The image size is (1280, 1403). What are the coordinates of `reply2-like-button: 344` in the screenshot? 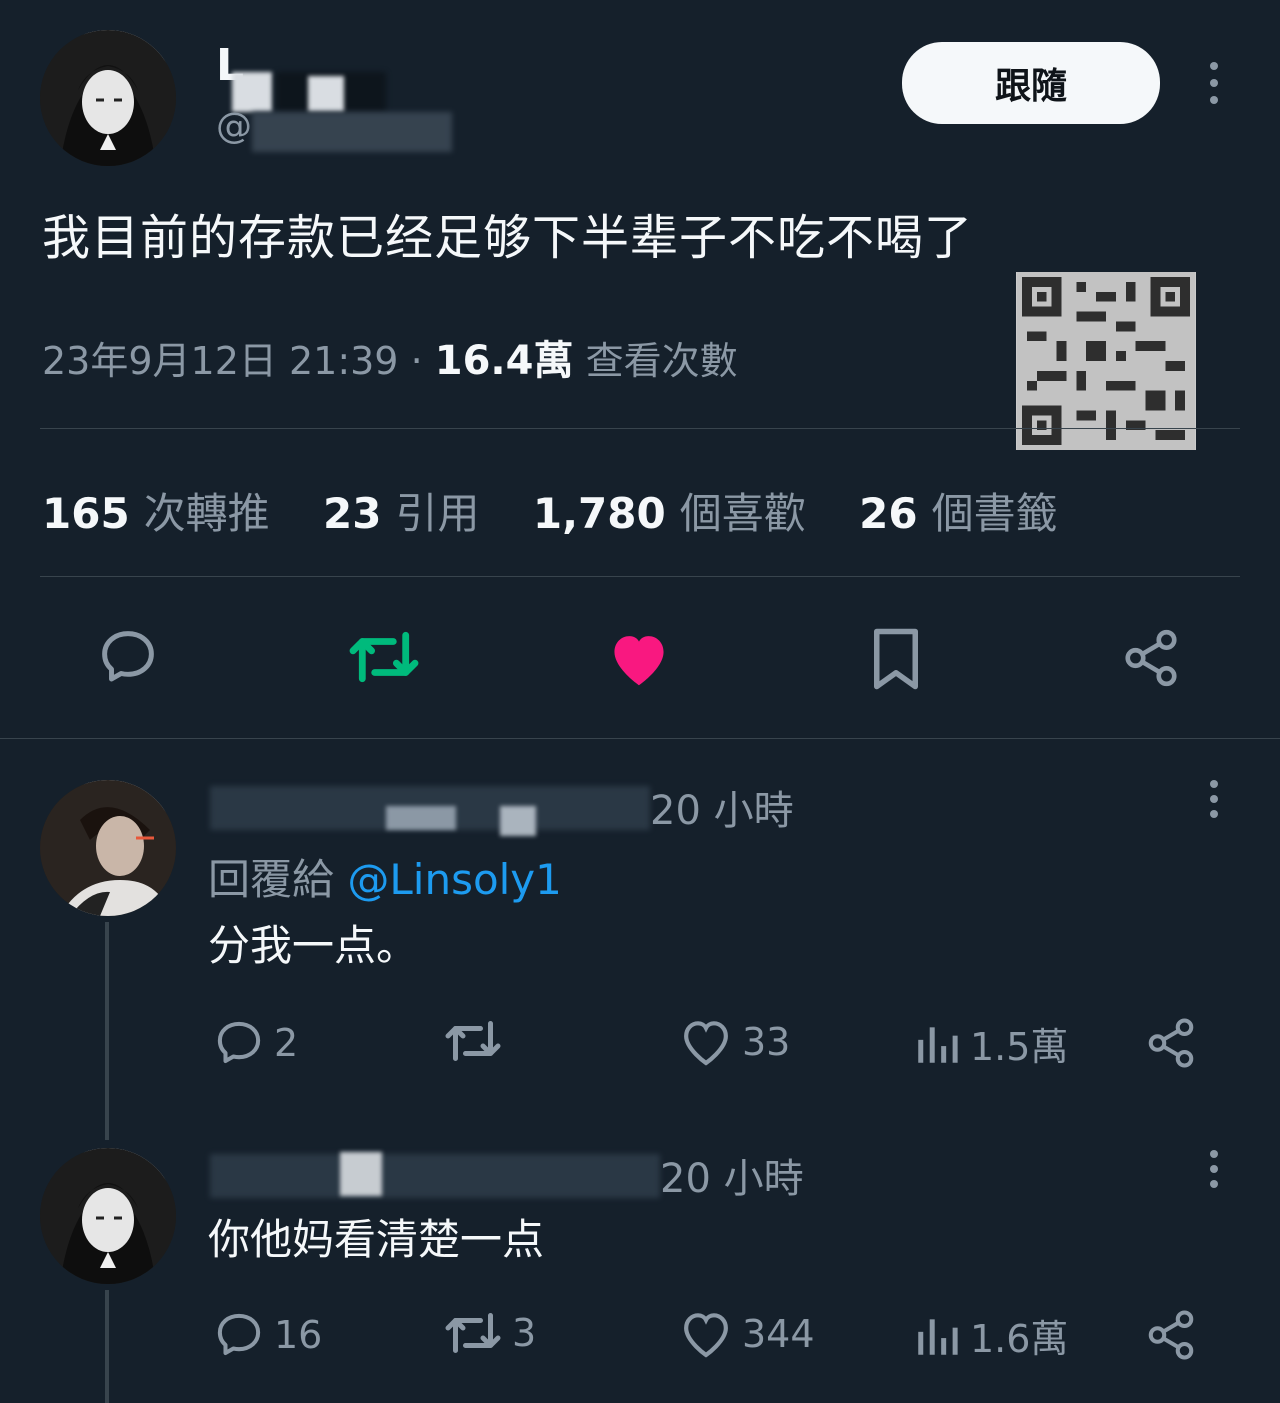 It's located at (746, 1334).